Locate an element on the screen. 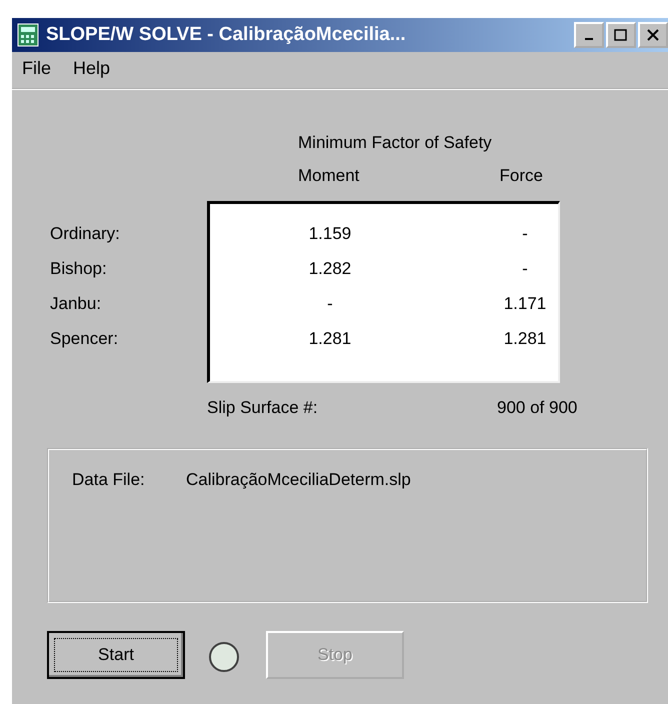 Image resolution: width=668 pixels, height=704 pixels. factor-value: 1.282 is located at coordinates (330, 269).